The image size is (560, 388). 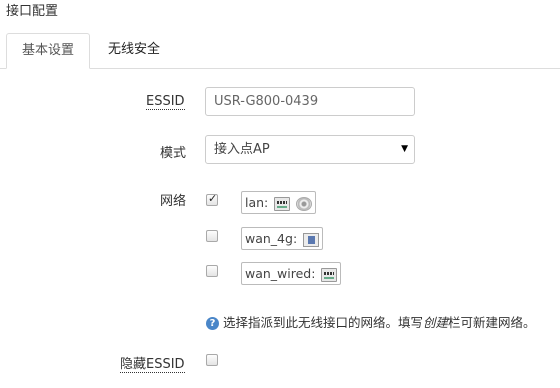 What do you see at coordinates (492, 322) in the screenshot?
I see `help-suffix: 栏可新建网络。` at bounding box center [492, 322].